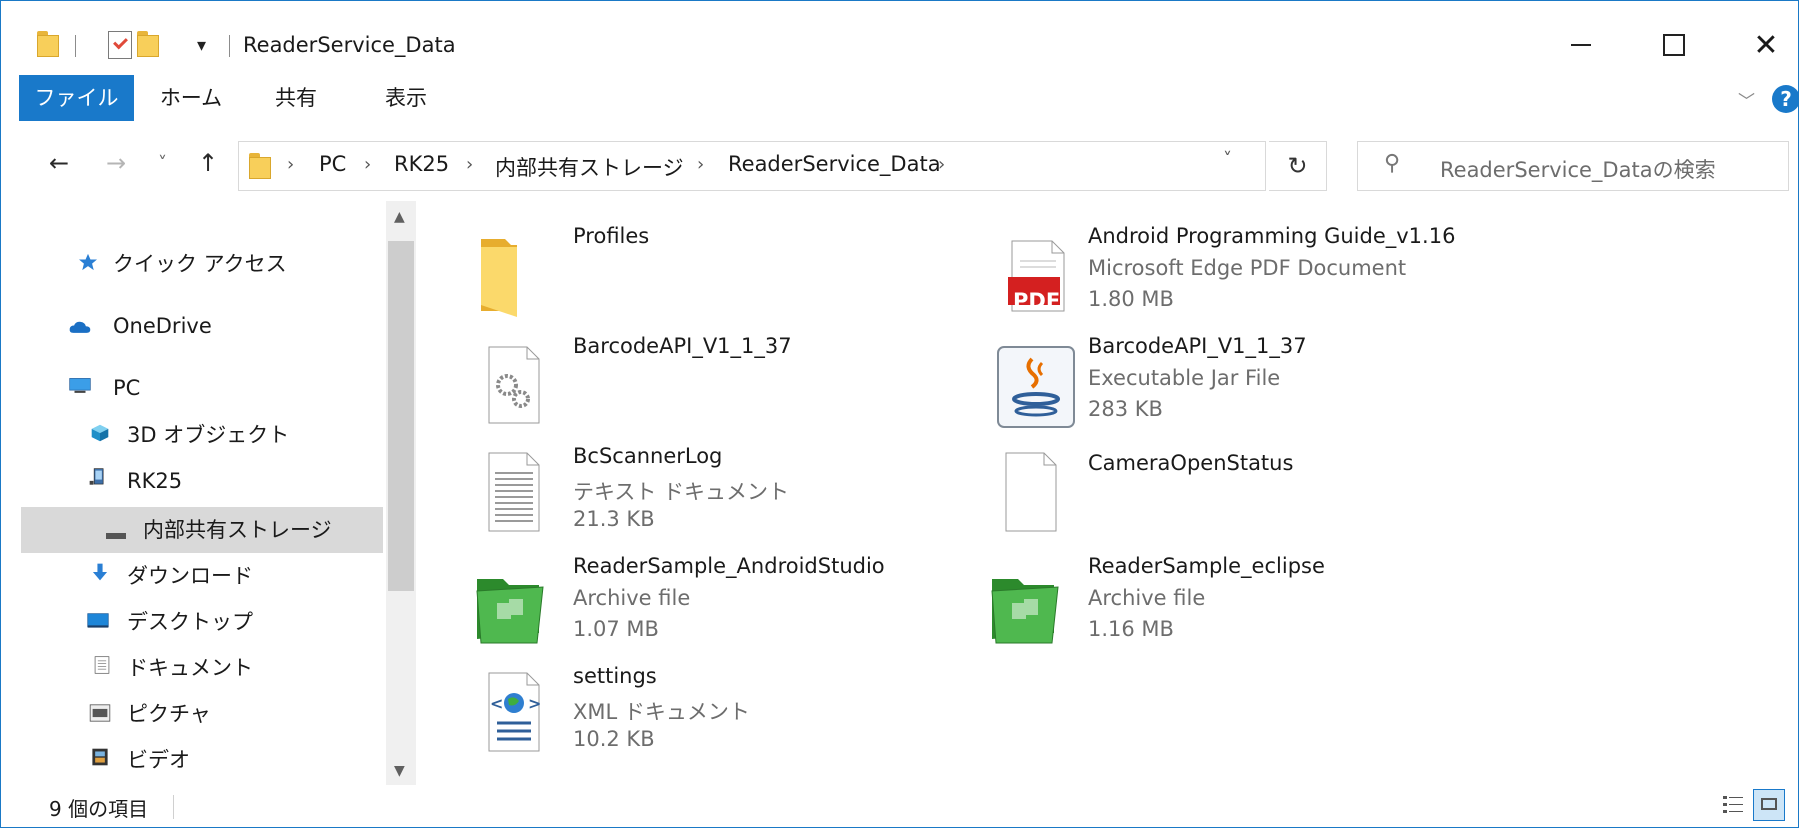  What do you see at coordinates (191, 98) in the screenshot?
I see `tab-home: ホーム` at bounding box center [191, 98].